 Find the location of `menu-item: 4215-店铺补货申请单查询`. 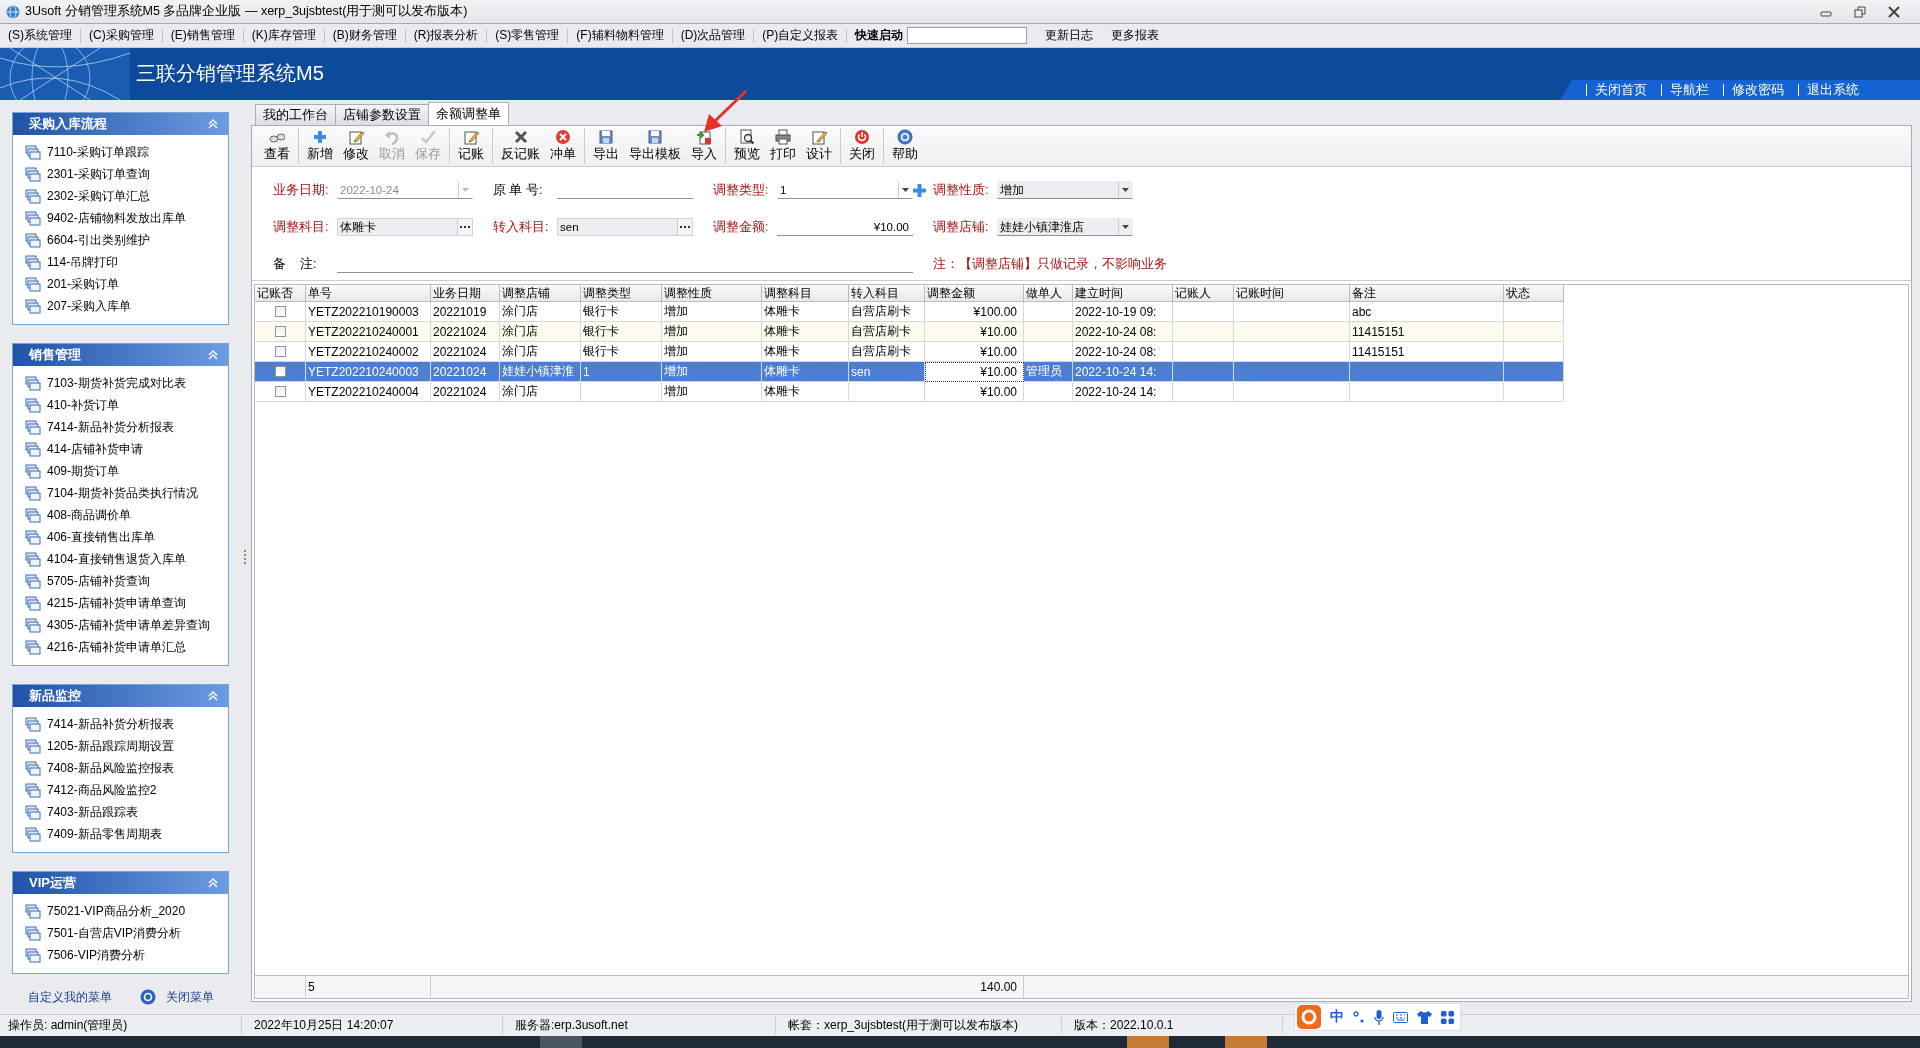

menu-item: 4215-店铺补货申请单查询 is located at coordinates (116, 603).